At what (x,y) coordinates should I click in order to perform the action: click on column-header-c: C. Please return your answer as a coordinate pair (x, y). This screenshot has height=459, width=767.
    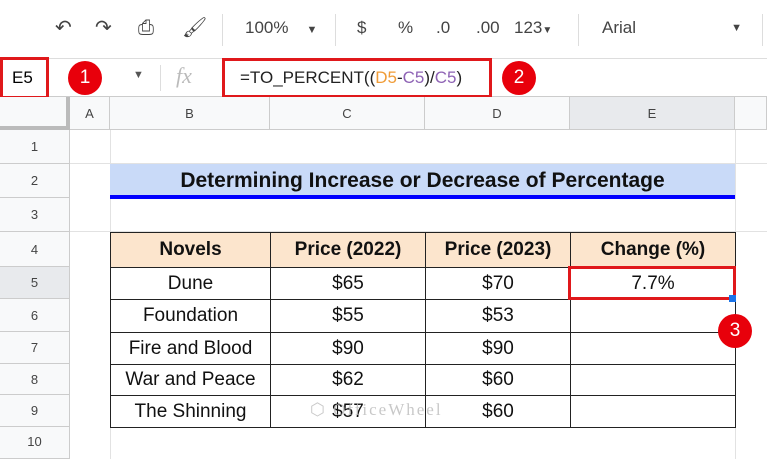
    Looking at the image, I should click on (347, 113).